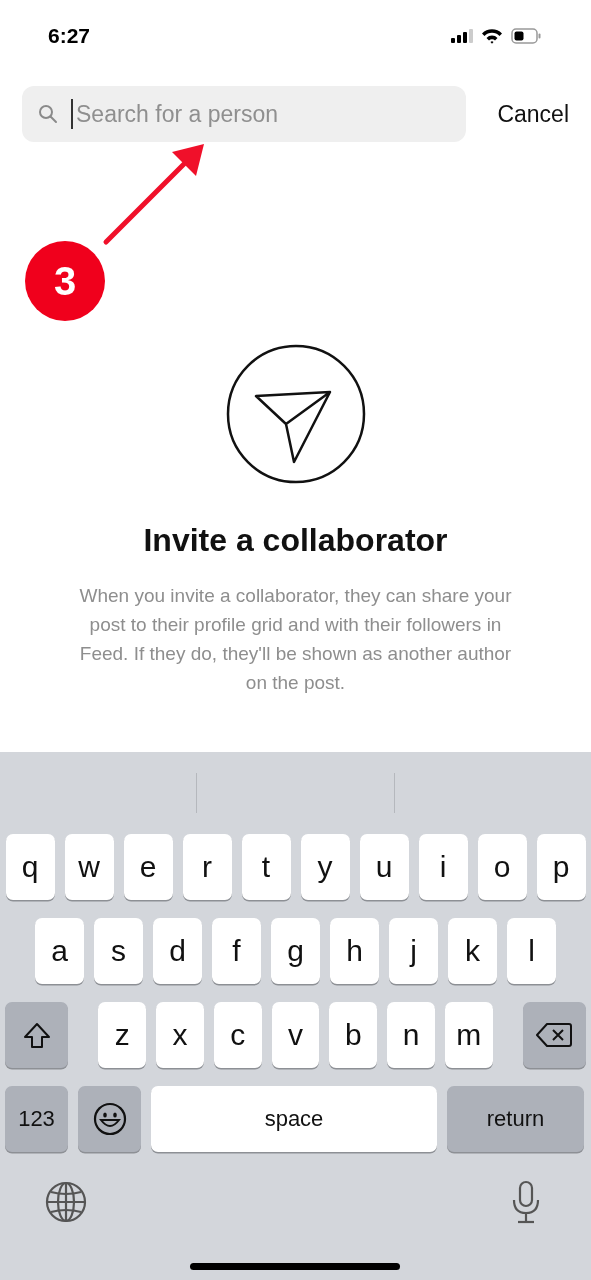  What do you see at coordinates (59, 951) in the screenshot?
I see `keyboard-key: a` at bounding box center [59, 951].